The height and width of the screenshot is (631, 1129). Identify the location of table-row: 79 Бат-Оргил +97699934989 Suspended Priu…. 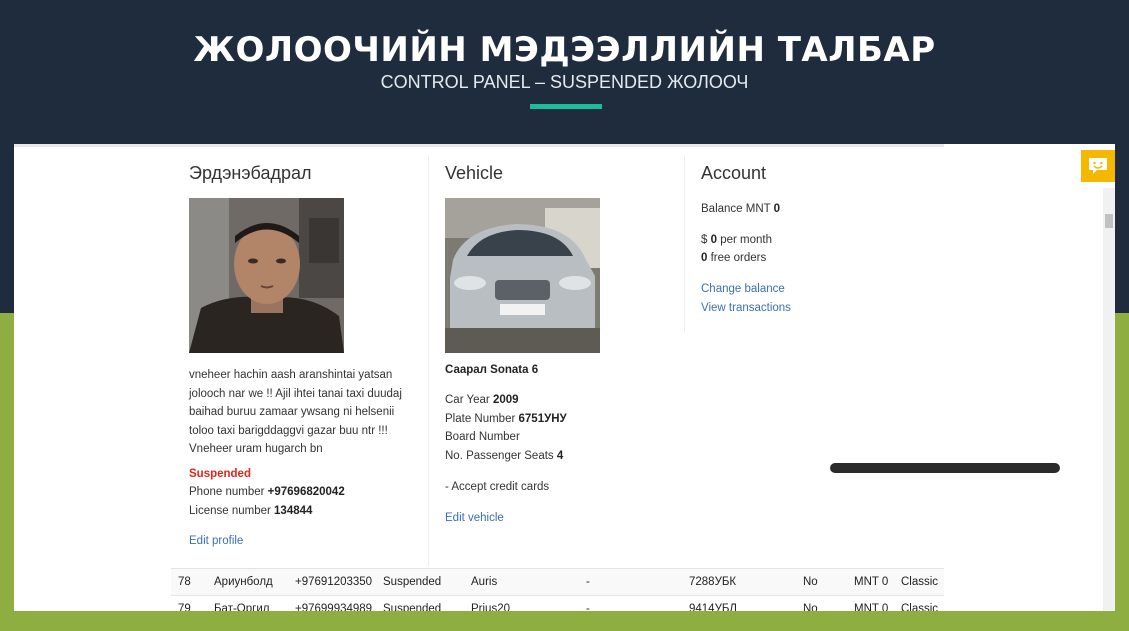
(557, 603).